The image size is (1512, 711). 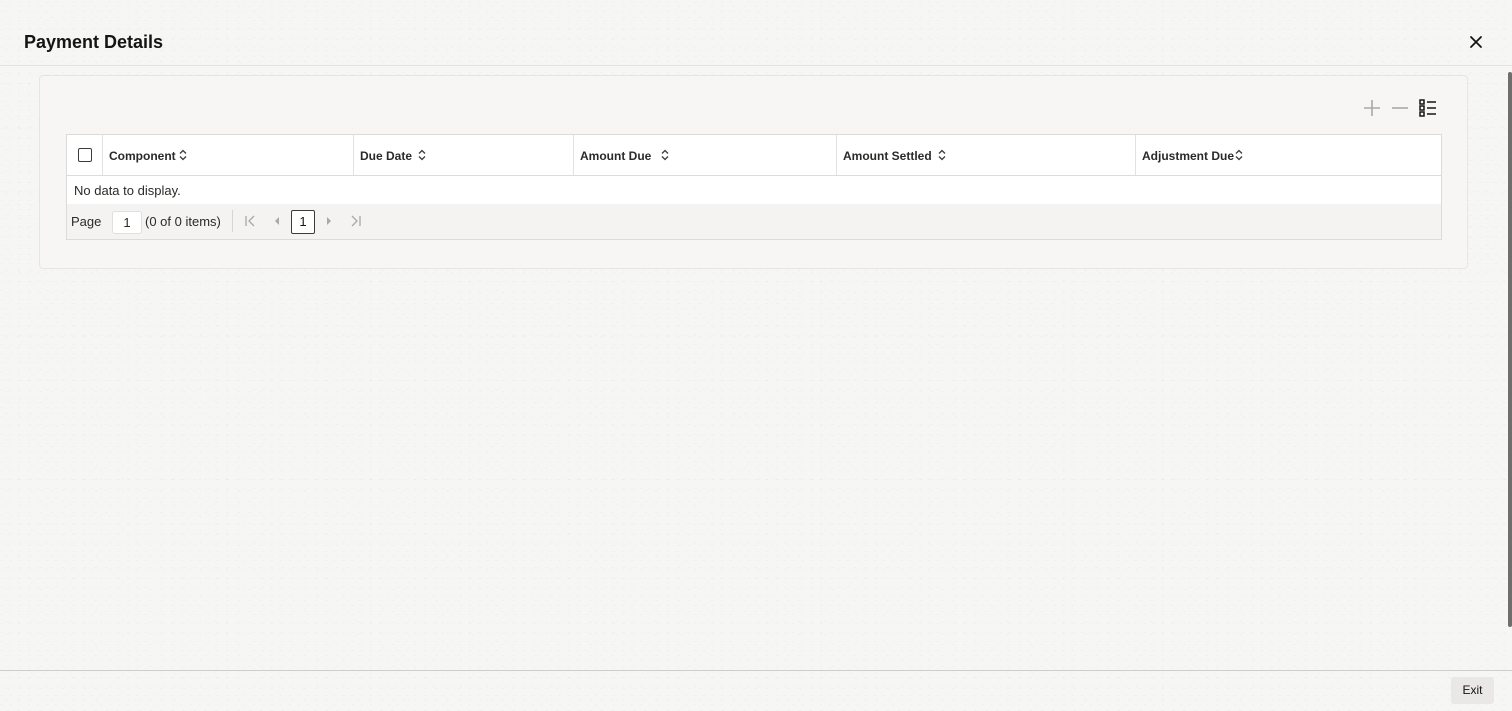 What do you see at coordinates (127, 190) in the screenshot?
I see `empty-table-message: No data to display.` at bounding box center [127, 190].